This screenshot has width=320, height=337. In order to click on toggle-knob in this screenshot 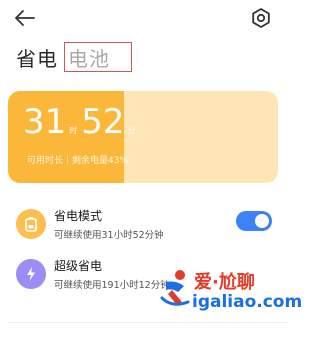, I will do `click(262, 221)`.